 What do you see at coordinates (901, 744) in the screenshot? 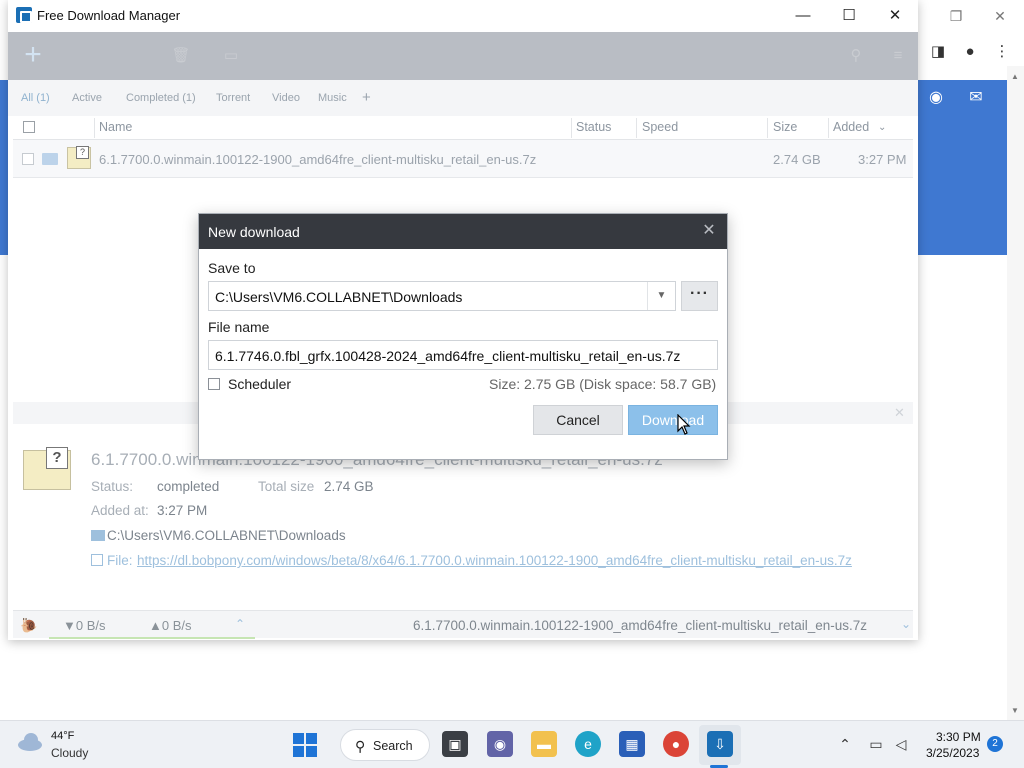
I see `volume-icon: ◁` at bounding box center [901, 744].